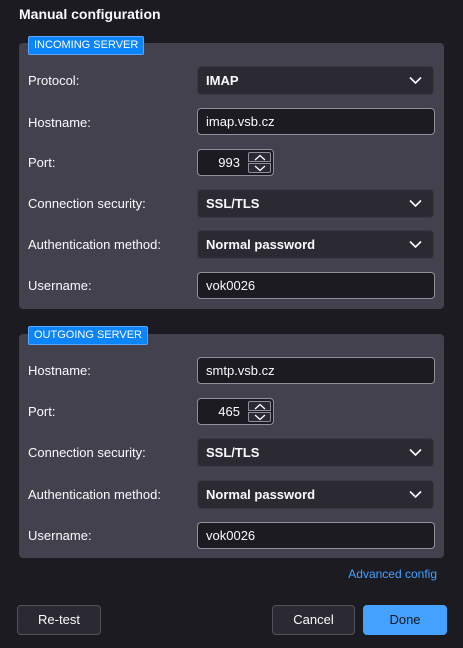 This screenshot has width=463, height=648. I want to click on incoming-security-select: SSL/TLS, so click(315, 203).